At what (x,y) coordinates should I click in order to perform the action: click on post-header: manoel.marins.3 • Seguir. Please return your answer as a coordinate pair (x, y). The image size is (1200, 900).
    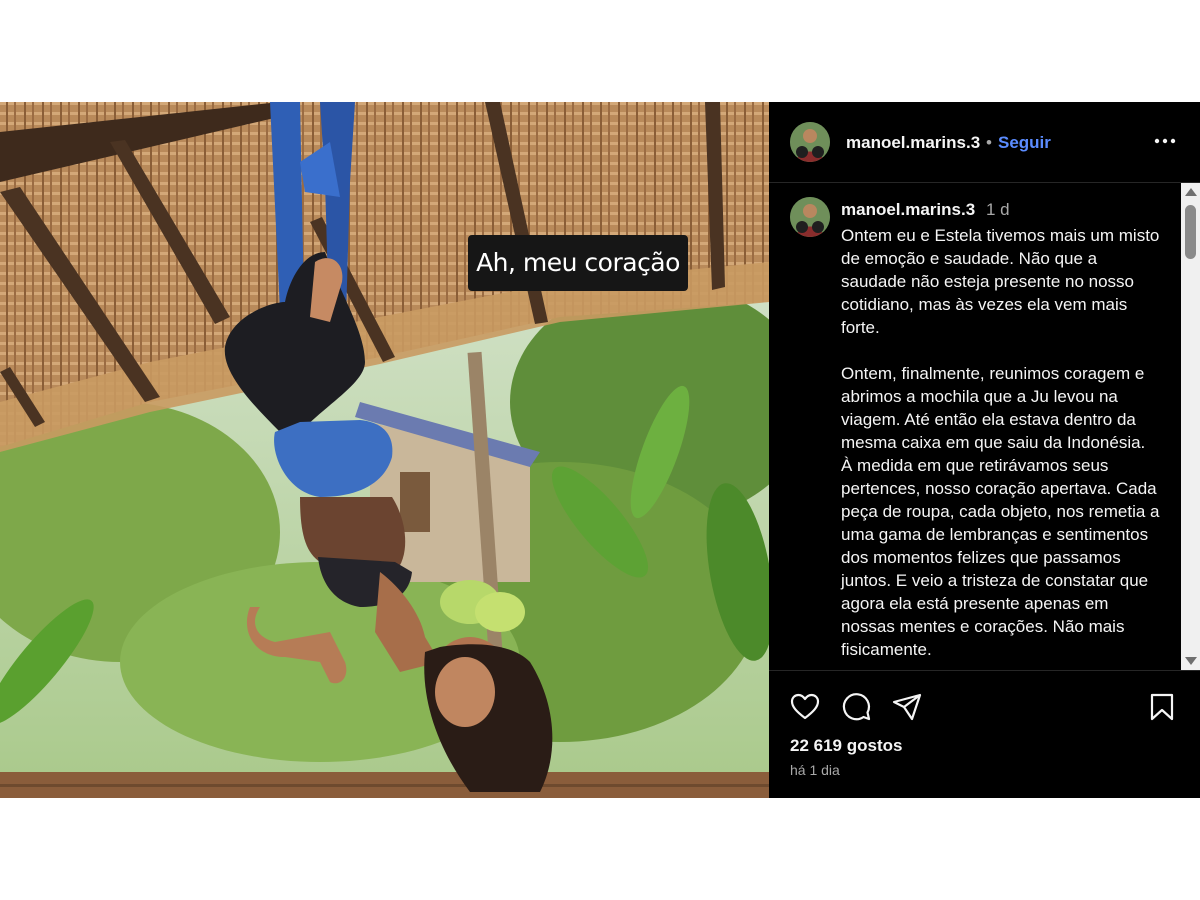
    Looking at the image, I should click on (984, 142).